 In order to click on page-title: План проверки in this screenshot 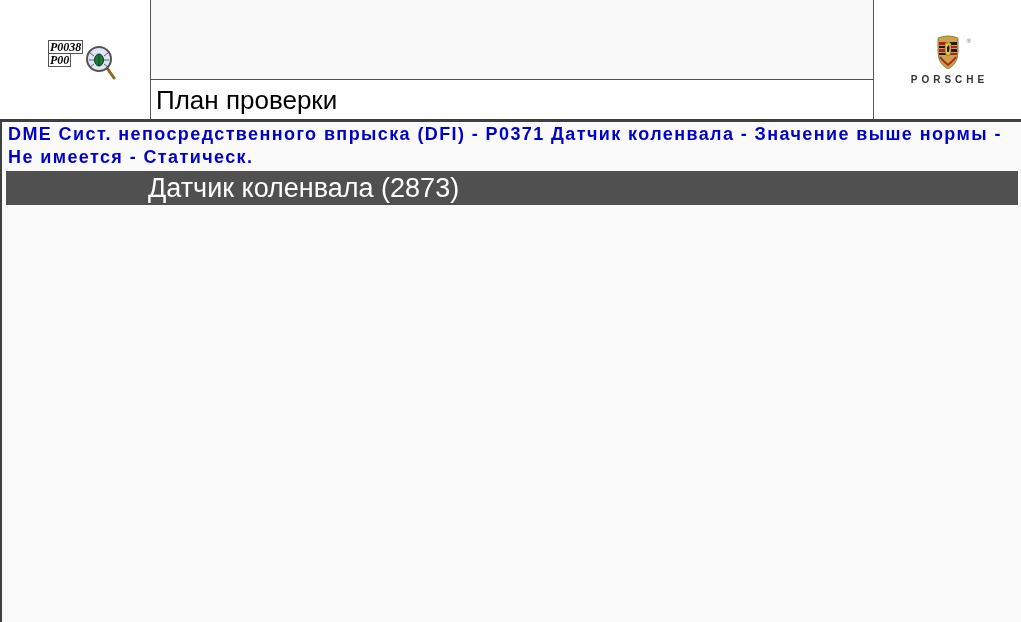, I will do `click(247, 99)`.